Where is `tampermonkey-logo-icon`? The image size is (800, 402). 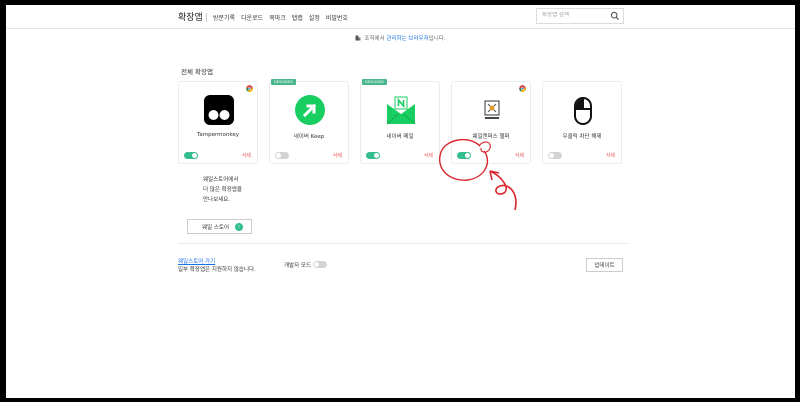
tampermonkey-logo-icon is located at coordinates (219, 110).